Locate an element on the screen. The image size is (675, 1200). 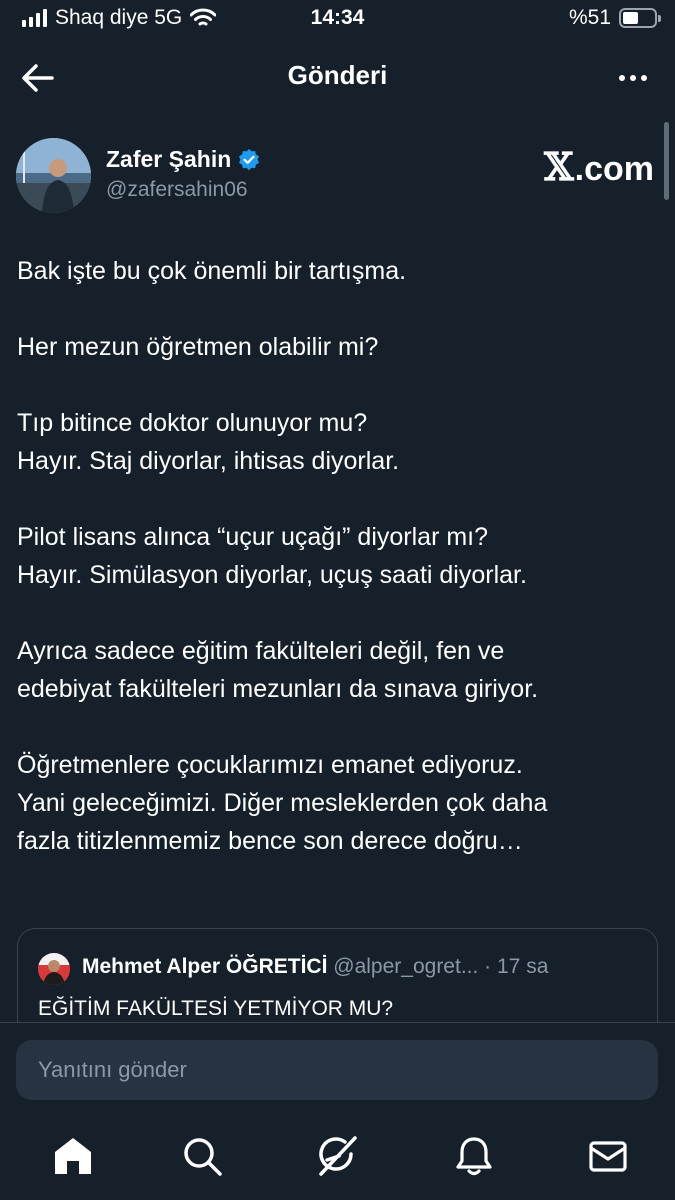
quoted-avatar-photo-icon is located at coordinates (54, 969).